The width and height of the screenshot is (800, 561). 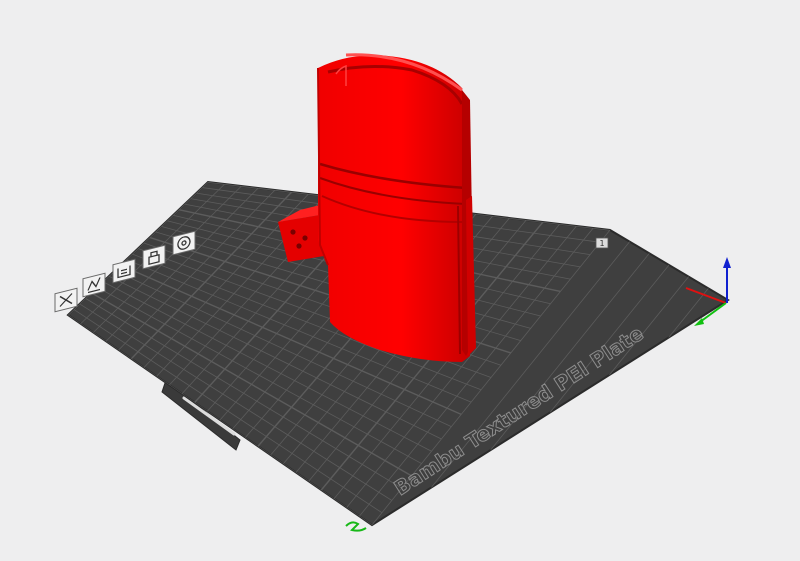 What do you see at coordinates (394, 208) in the screenshot?
I see `model-shell-body` at bounding box center [394, 208].